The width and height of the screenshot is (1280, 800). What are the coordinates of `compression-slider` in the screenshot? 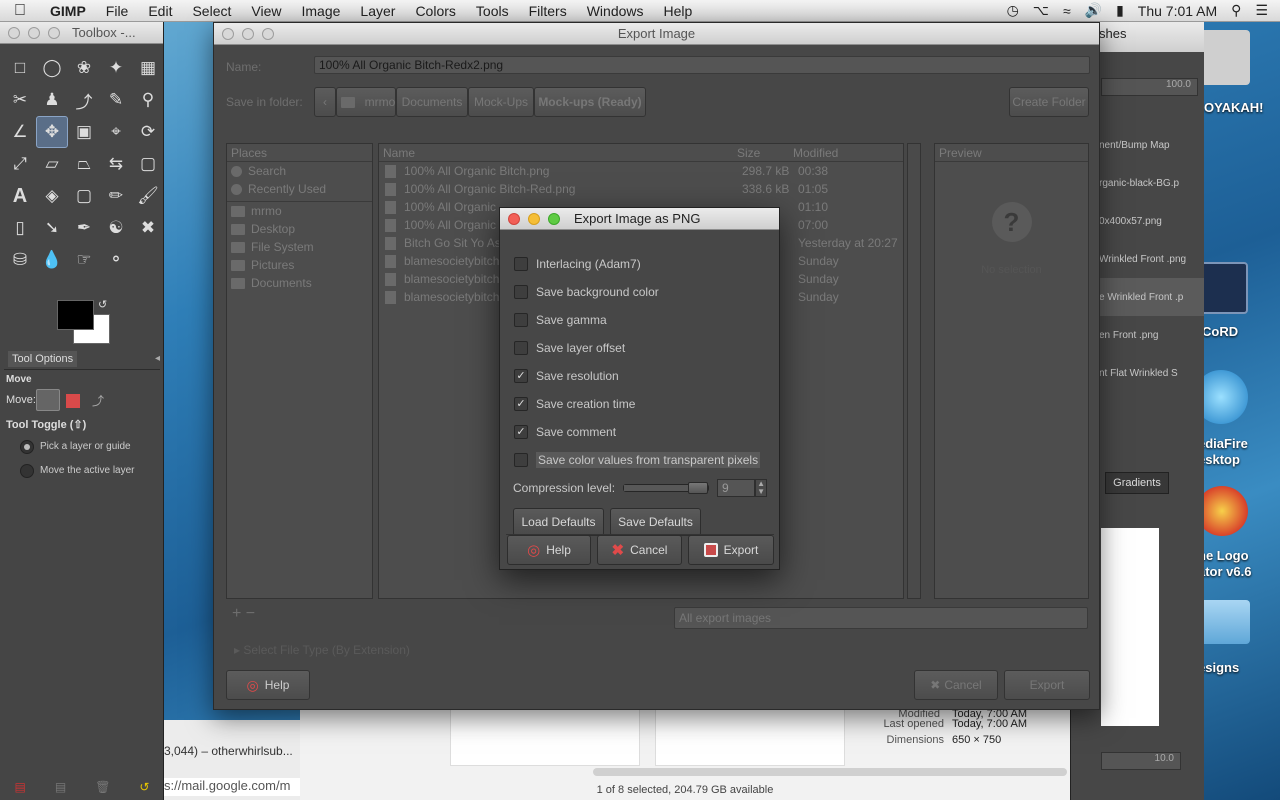 It's located at (666, 488).